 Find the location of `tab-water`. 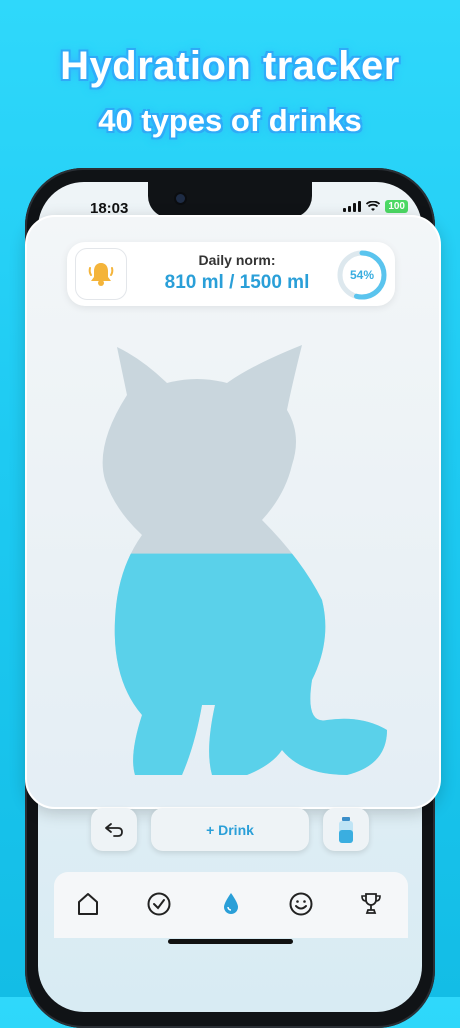

tab-water is located at coordinates (231, 904).